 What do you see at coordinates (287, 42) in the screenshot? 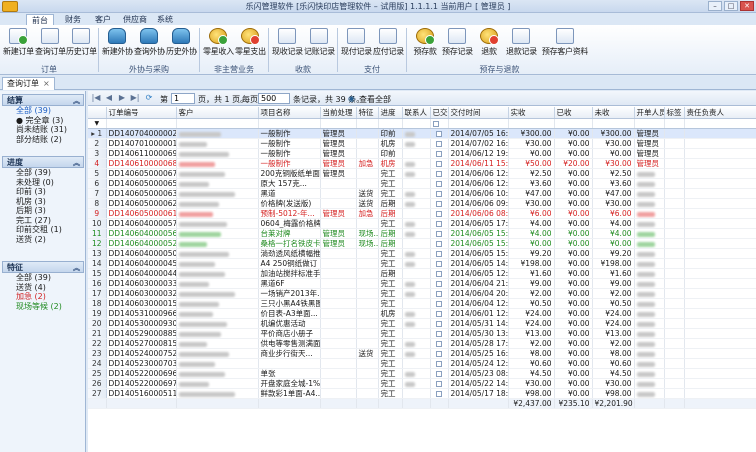
I see `cash-receipt-record-button: 现收记录` at bounding box center [287, 42].